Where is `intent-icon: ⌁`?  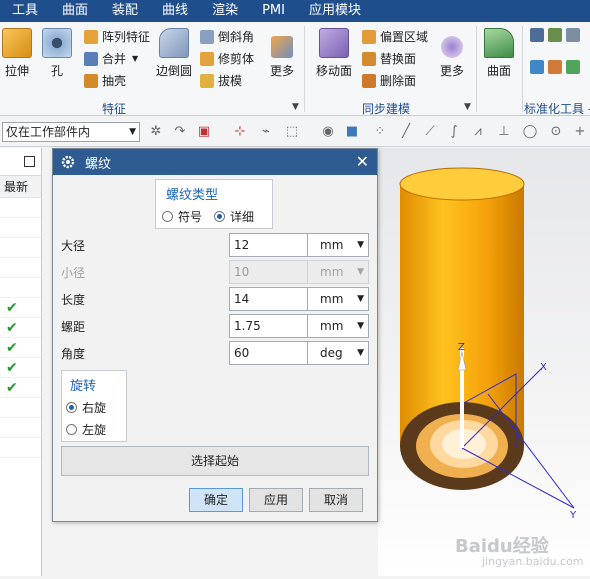
intent-icon: ⌁ is located at coordinates (266, 132).